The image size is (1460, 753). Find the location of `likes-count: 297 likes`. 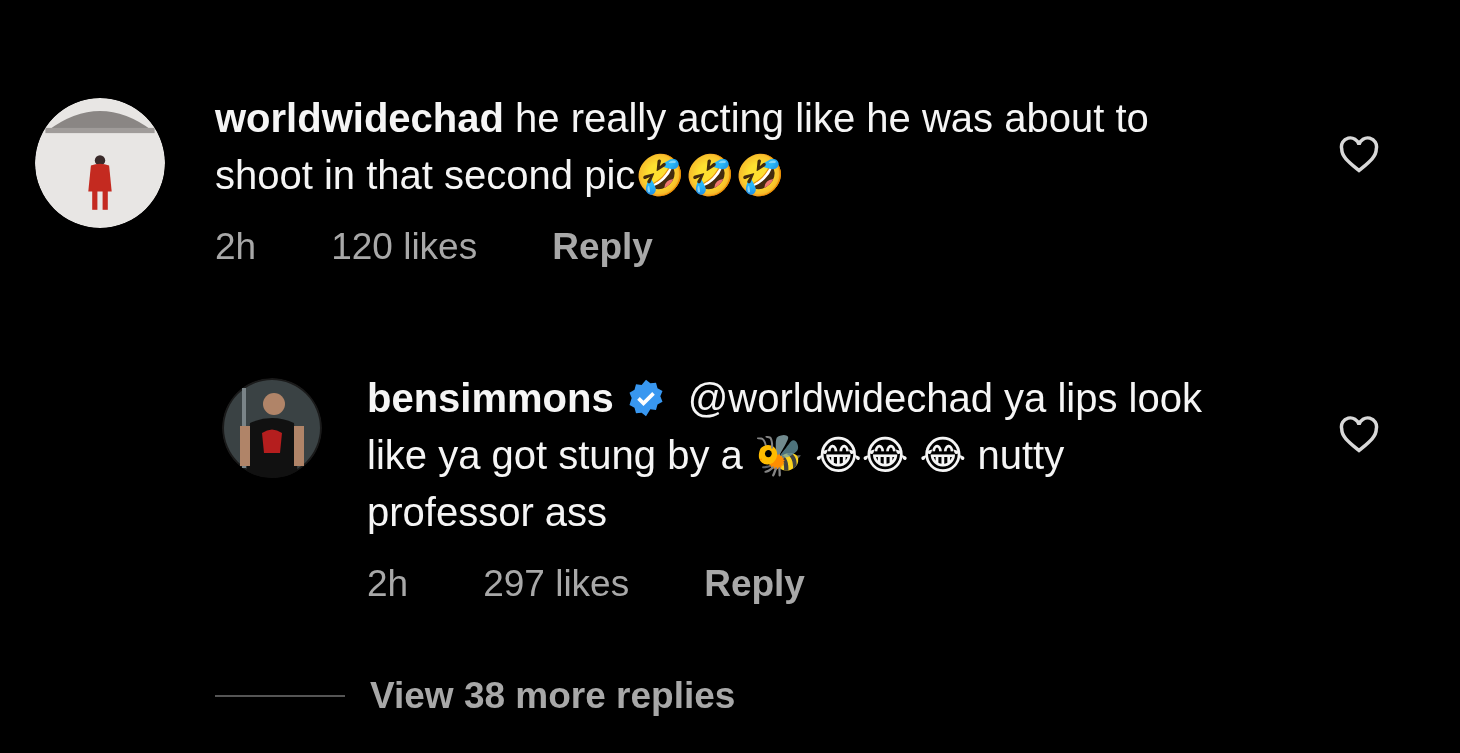

likes-count: 297 likes is located at coordinates (556, 584).